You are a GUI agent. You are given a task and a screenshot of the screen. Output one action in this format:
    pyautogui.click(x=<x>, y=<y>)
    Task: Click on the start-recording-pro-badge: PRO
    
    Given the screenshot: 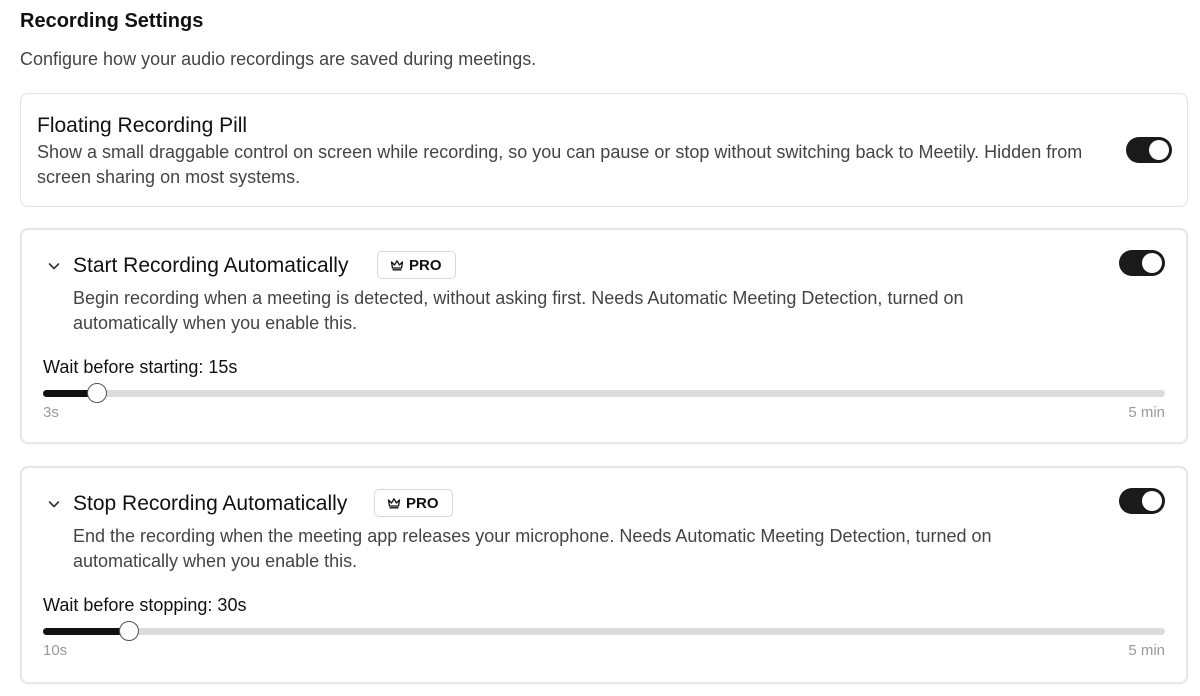 What is the action you would take?
    pyautogui.click(x=416, y=265)
    